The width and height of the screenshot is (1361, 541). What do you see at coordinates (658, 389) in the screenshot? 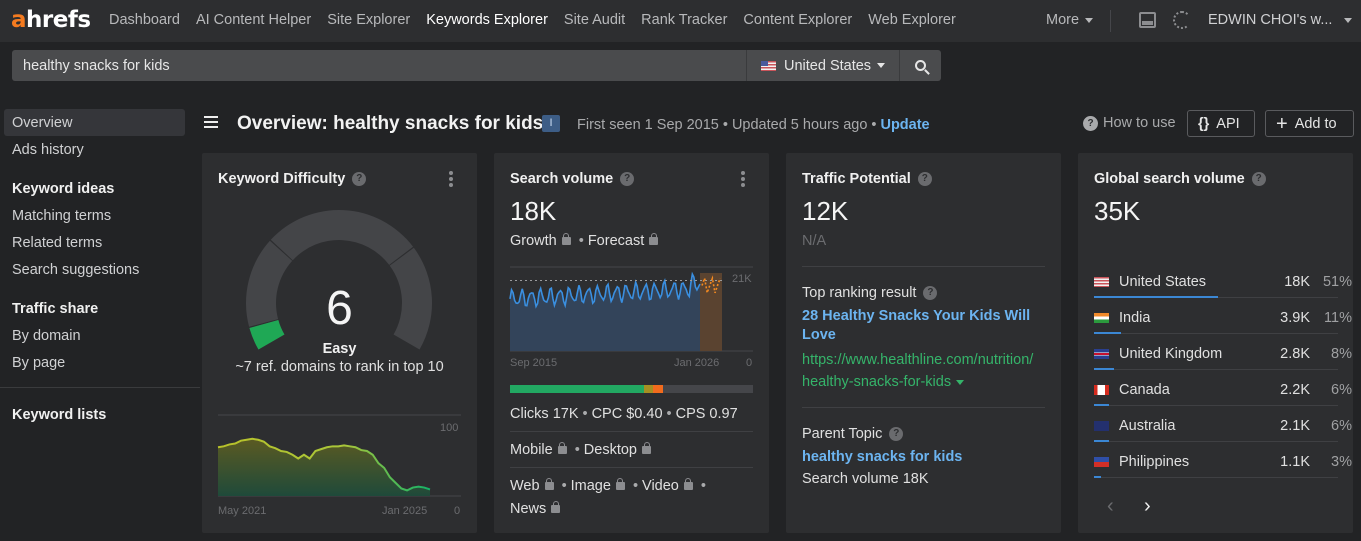
I see `paid-clicks-segment` at bounding box center [658, 389].